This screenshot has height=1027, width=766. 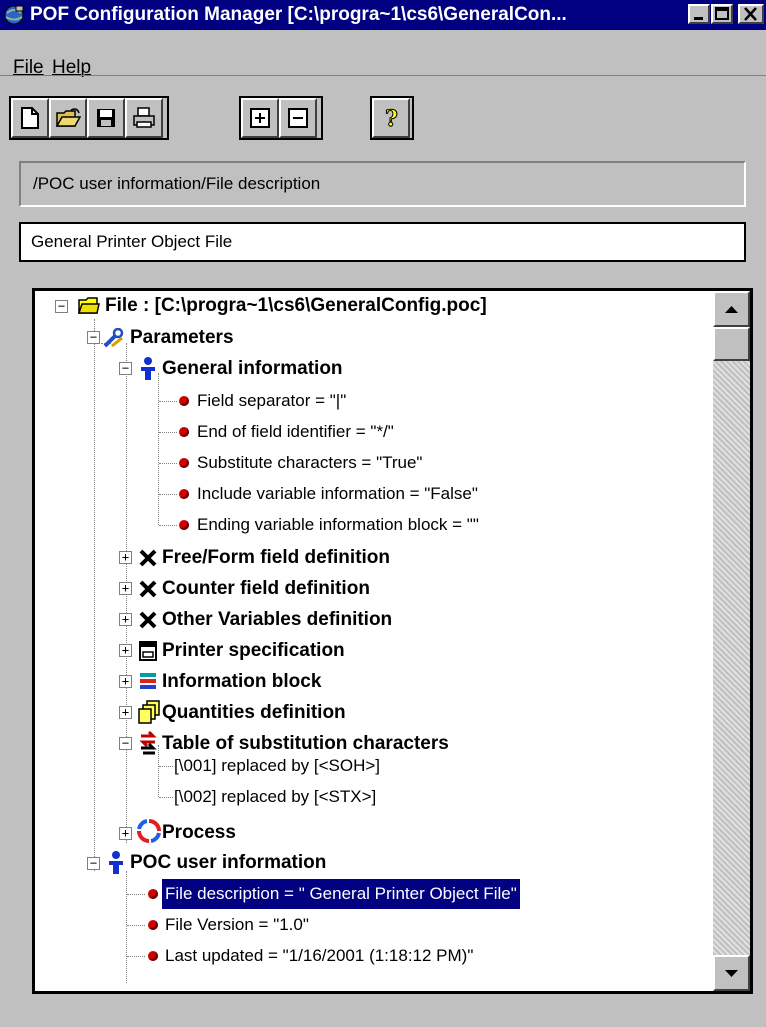 I want to click on open-button, so click(x=68, y=118).